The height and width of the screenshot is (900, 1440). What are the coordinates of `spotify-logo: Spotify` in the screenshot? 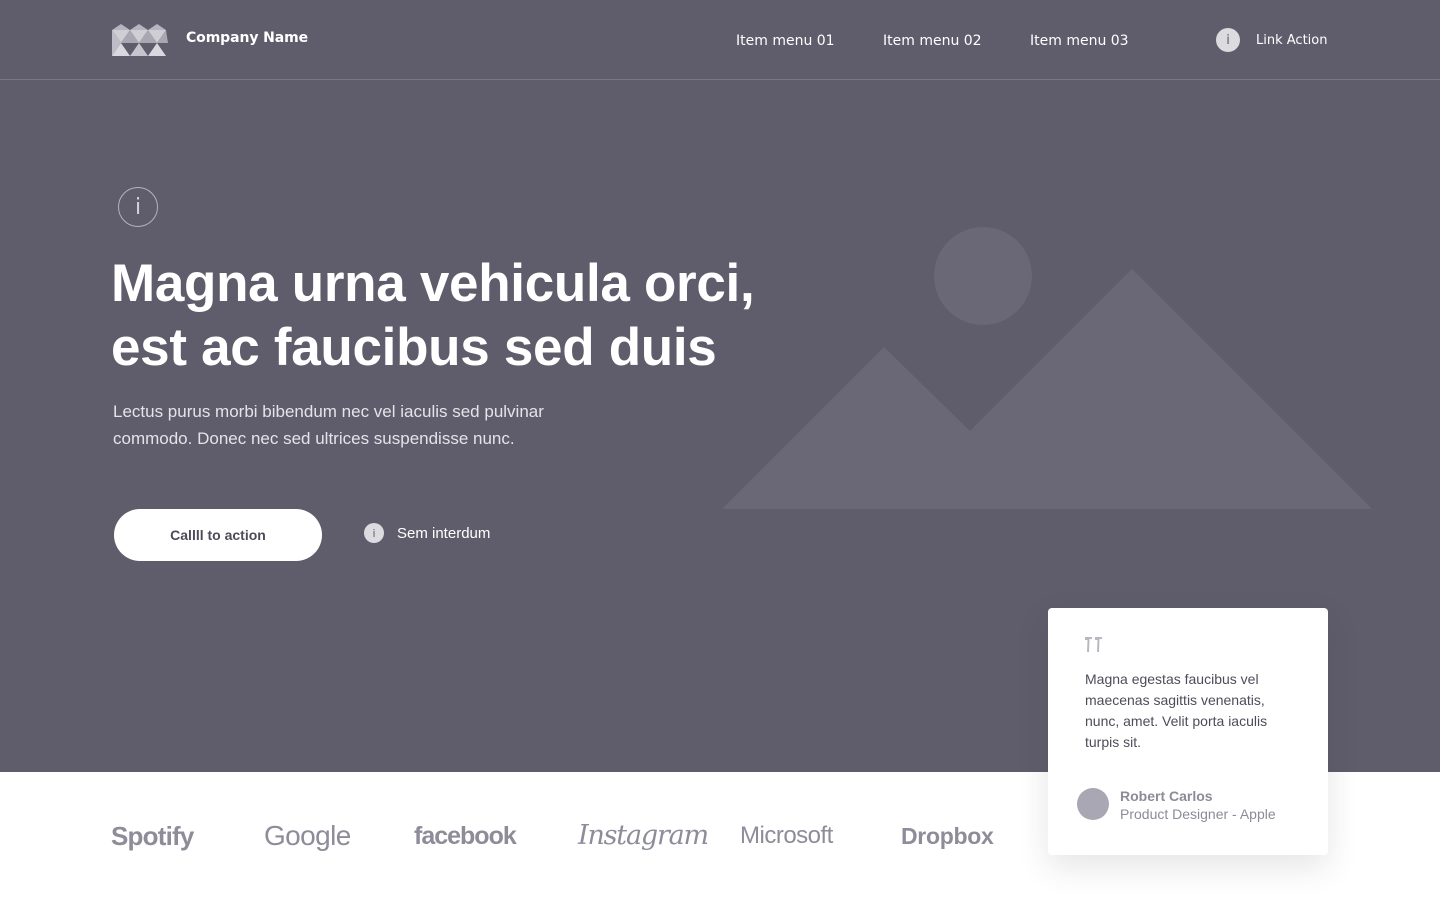 It's located at (152, 836).